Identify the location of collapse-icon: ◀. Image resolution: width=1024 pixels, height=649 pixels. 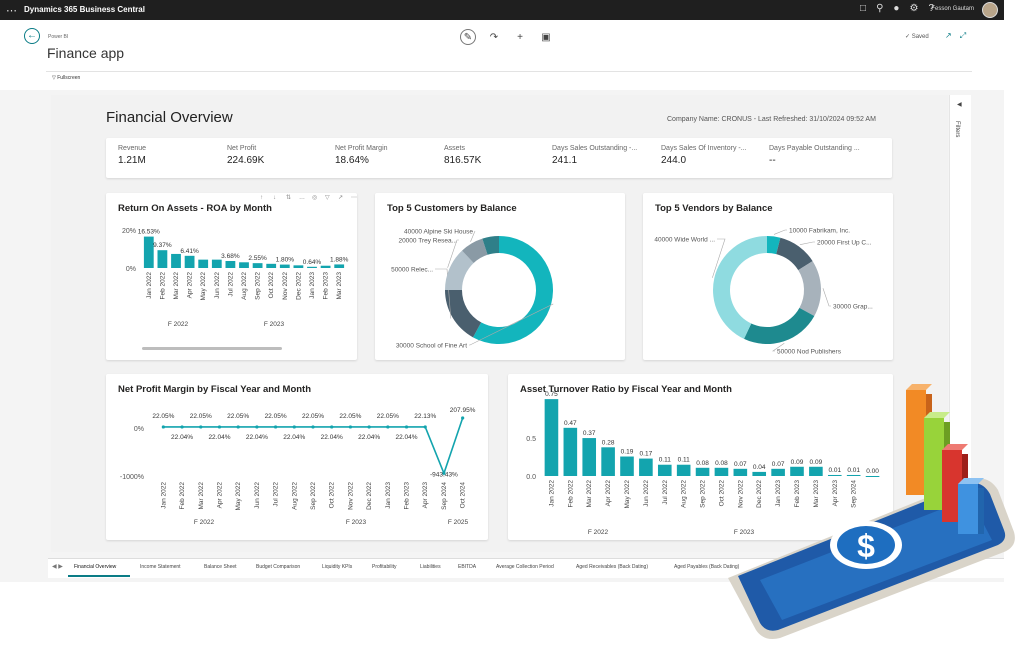
(959, 104).